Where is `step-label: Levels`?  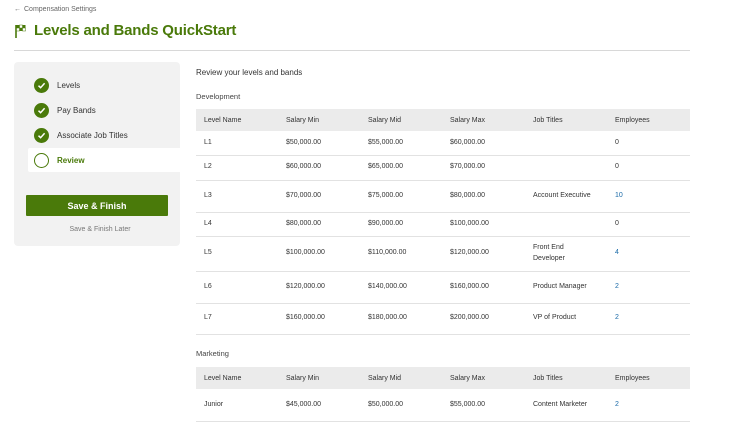 step-label: Levels is located at coordinates (69, 85).